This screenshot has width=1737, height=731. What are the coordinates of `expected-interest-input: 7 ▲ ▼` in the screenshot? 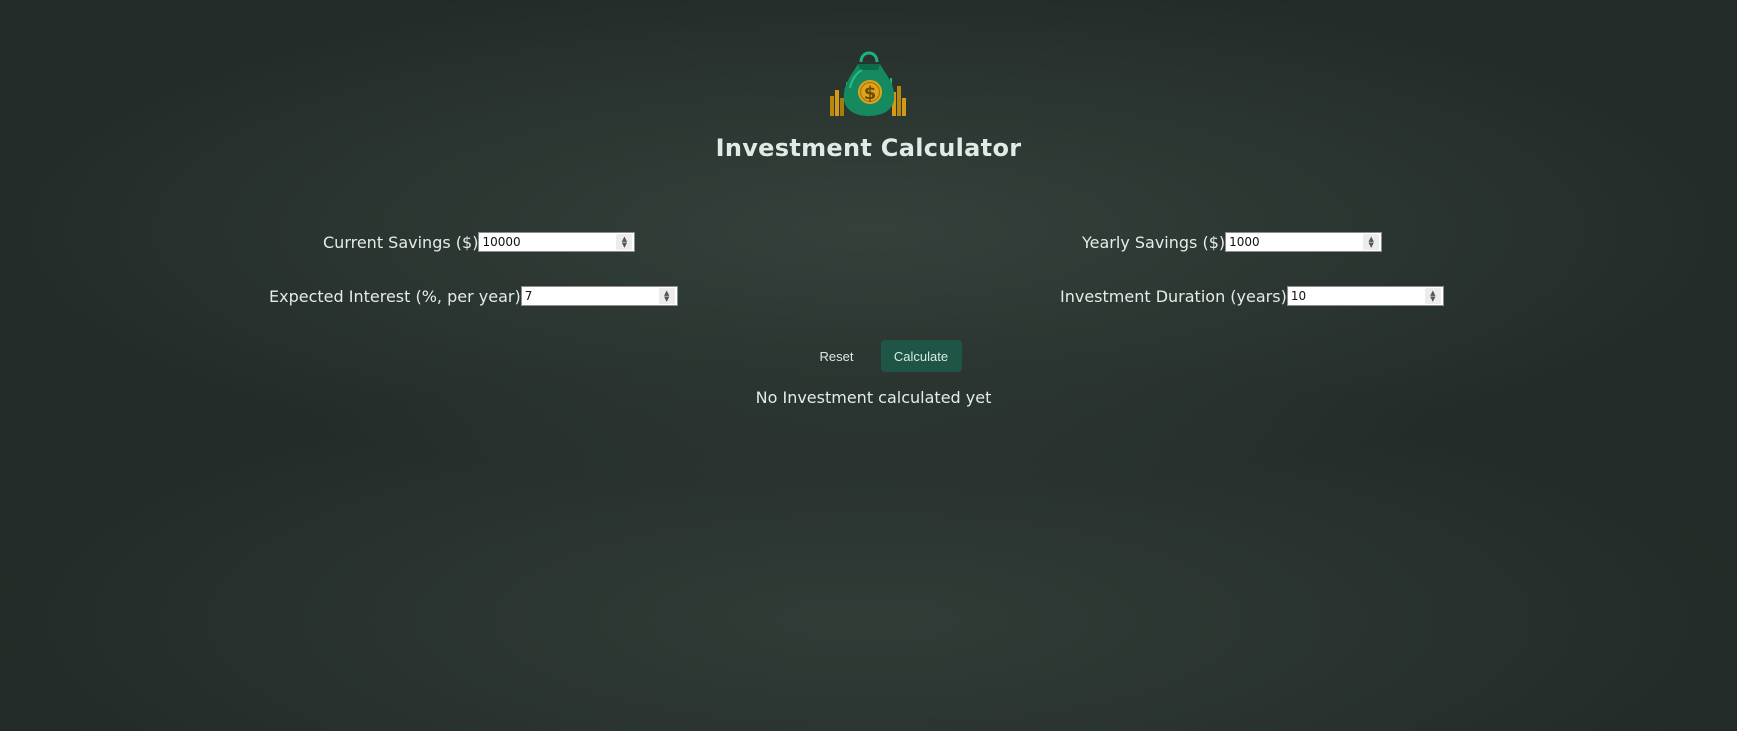 It's located at (599, 296).